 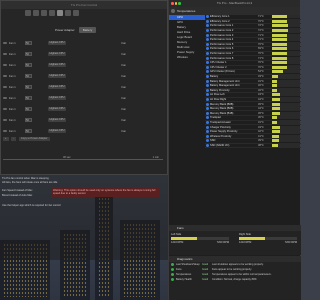 What do you see at coordinates (67, 157) in the screenshot?
I see `slider-value: 30 sec` at bounding box center [67, 157].